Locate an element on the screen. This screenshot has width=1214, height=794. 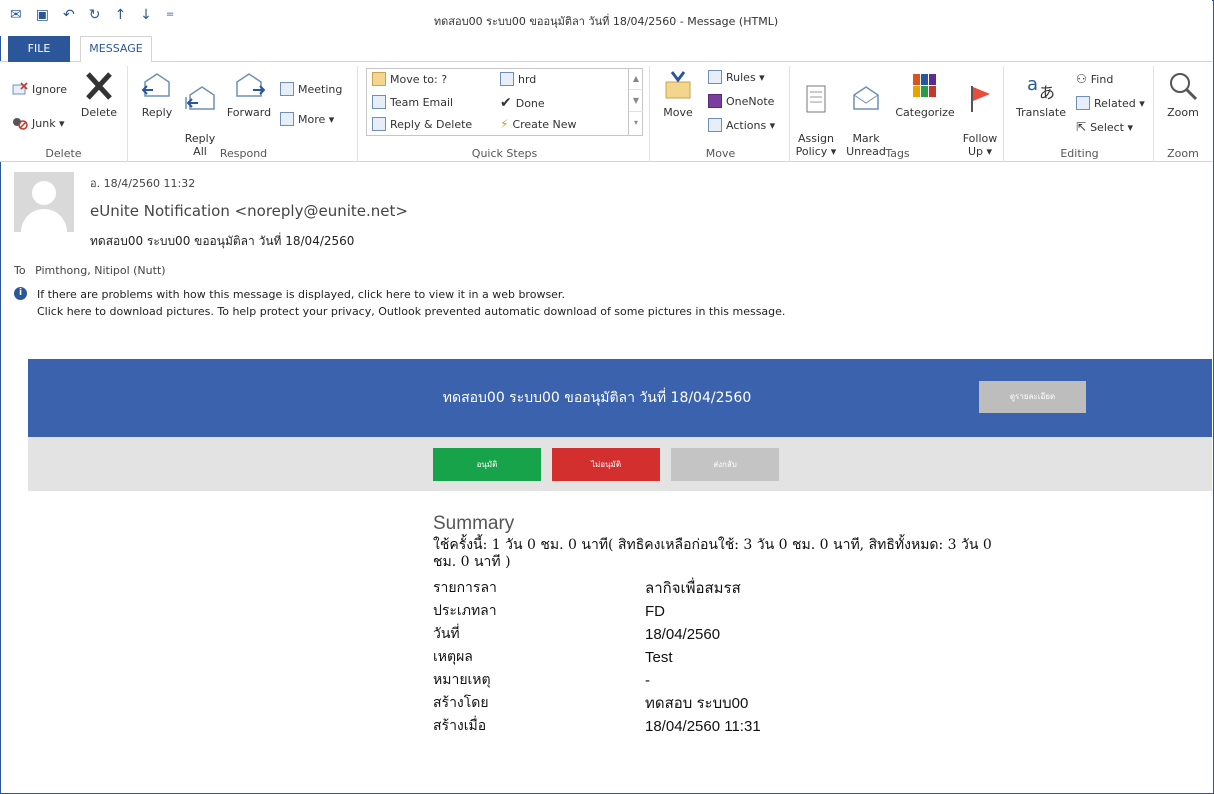
mark-unread-button: Mark Unread is located at coordinates (866, 114).